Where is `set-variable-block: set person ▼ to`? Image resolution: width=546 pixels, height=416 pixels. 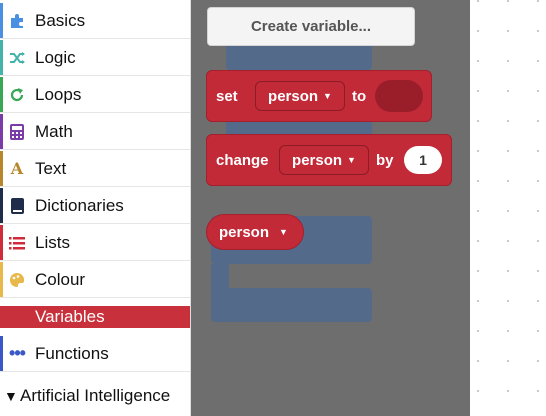 set-variable-block: set person ▼ to is located at coordinates (319, 96).